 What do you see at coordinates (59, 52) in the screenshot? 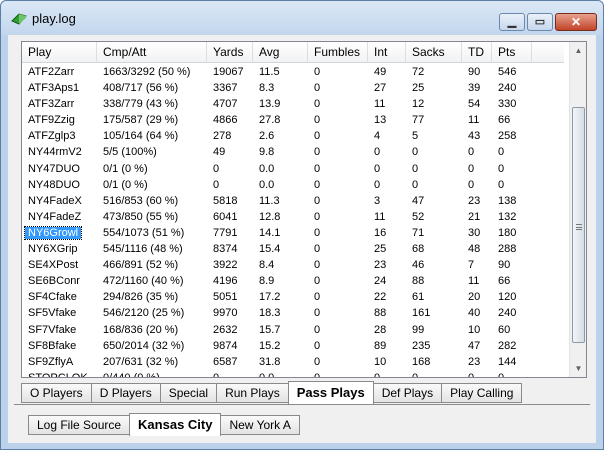
I see `column-header-play: Play` at bounding box center [59, 52].